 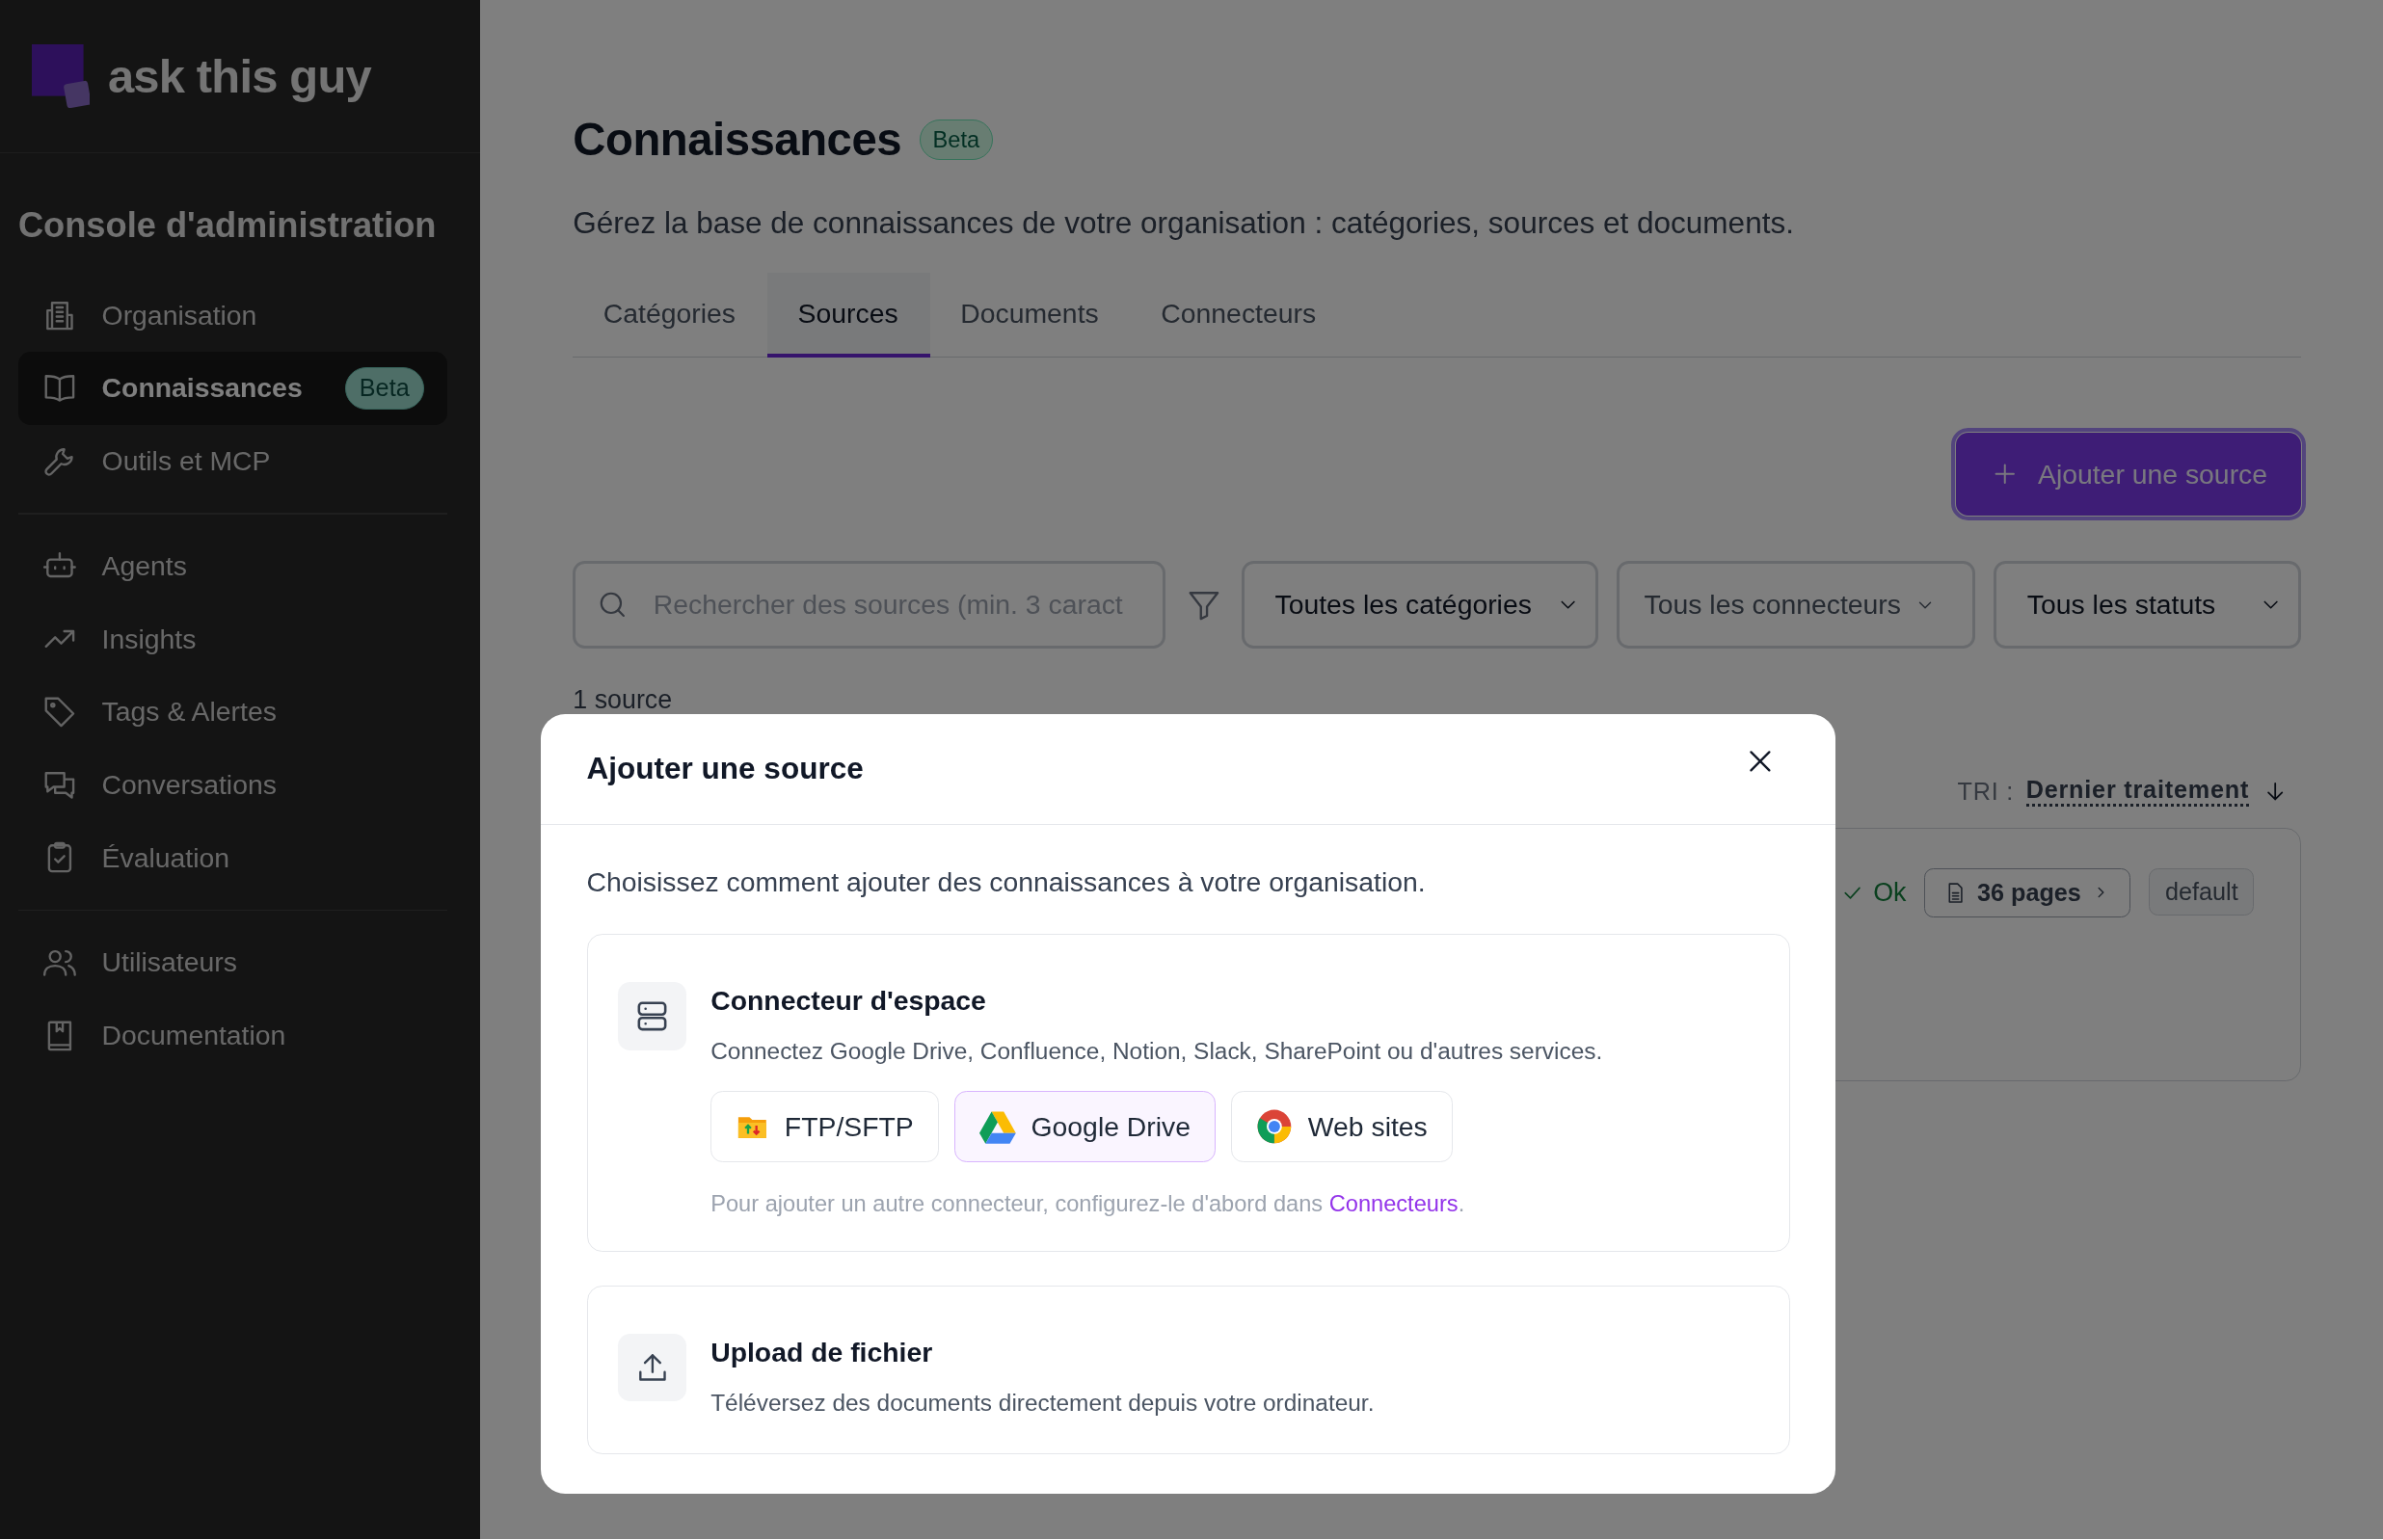 I want to click on page-title: Connaissances, so click(x=738, y=139).